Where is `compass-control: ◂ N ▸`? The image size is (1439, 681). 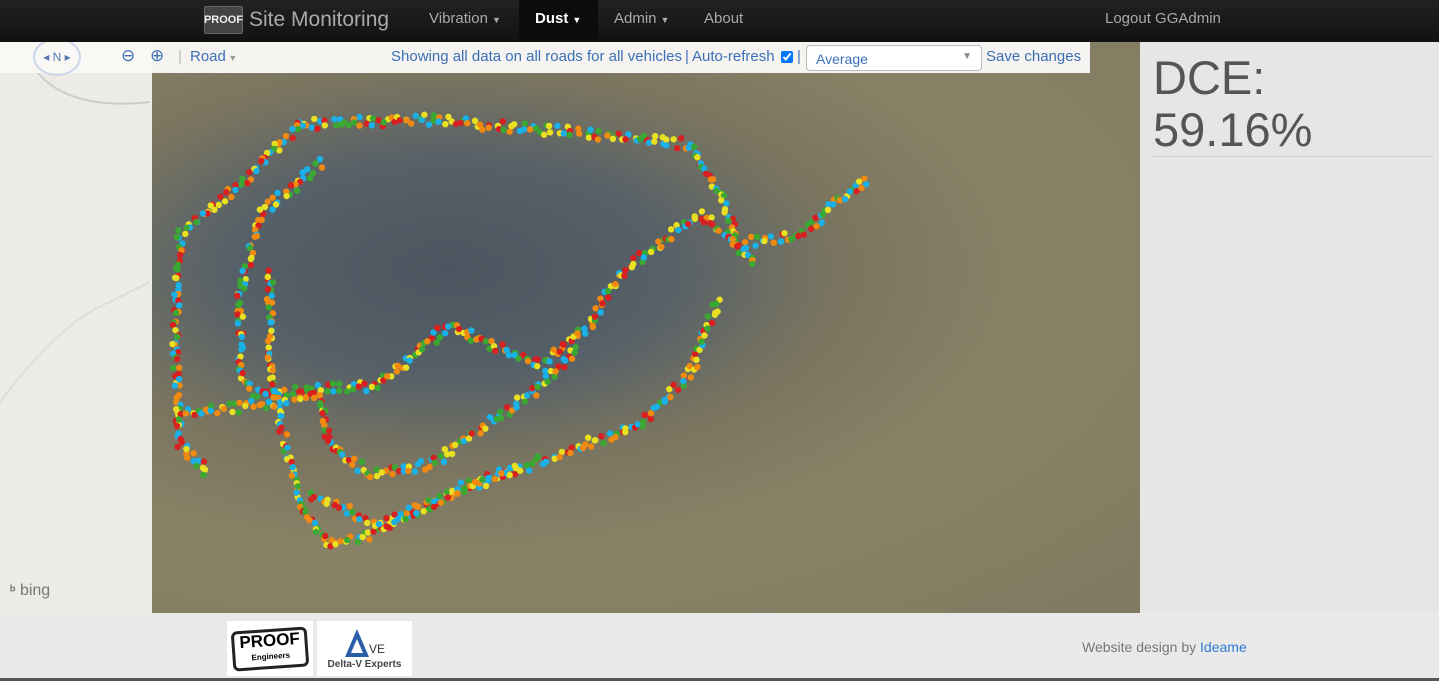 compass-control: ◂ N ▸ is located at coordinates (57, 59).